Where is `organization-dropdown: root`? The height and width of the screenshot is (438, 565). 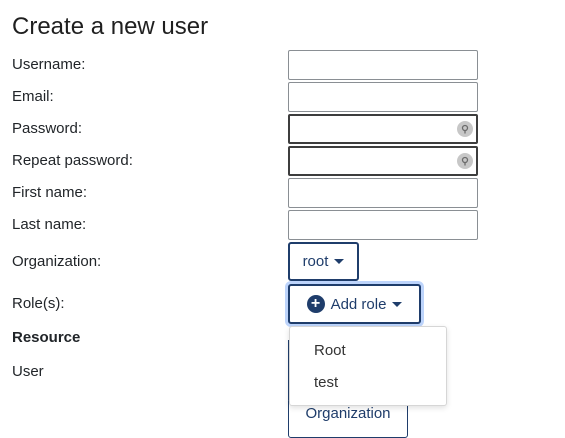
organization-dropdown: root is located at coordinates (323, 261).